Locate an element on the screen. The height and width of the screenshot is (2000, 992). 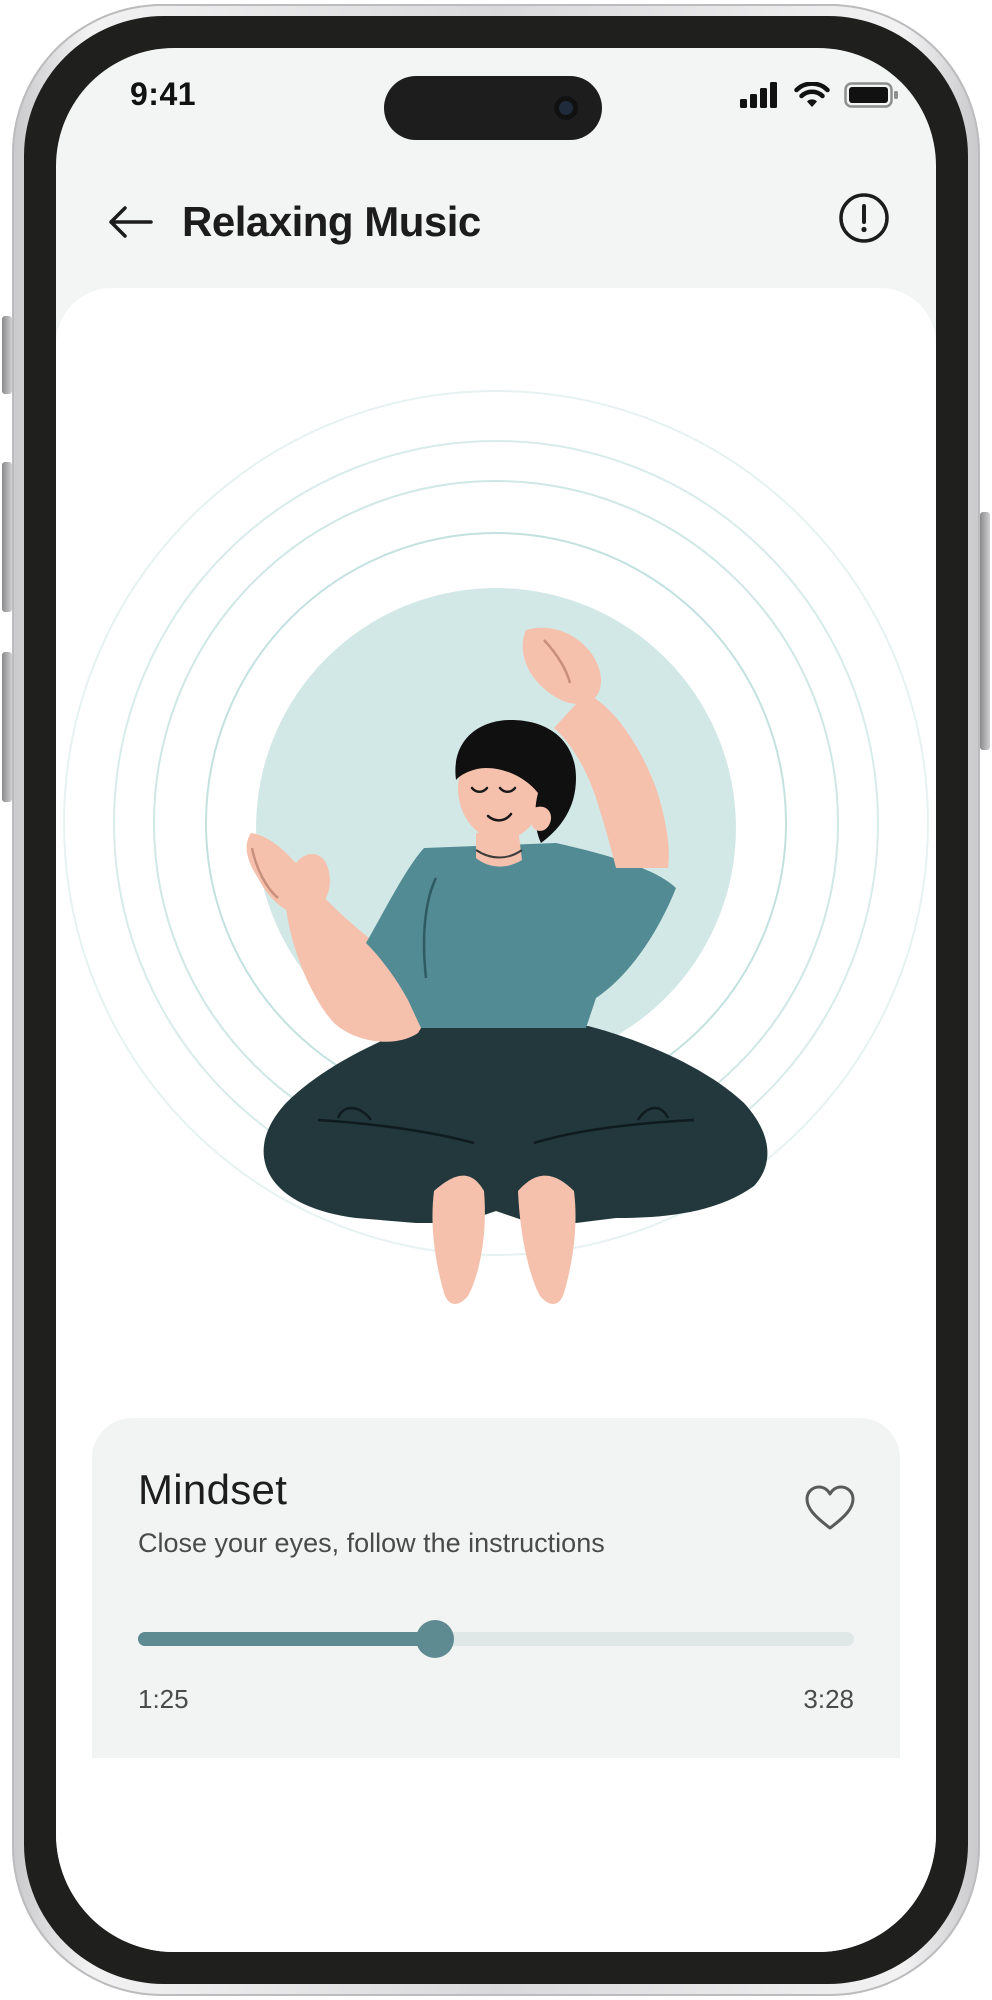
info-button is located at coordinates (864, 218).